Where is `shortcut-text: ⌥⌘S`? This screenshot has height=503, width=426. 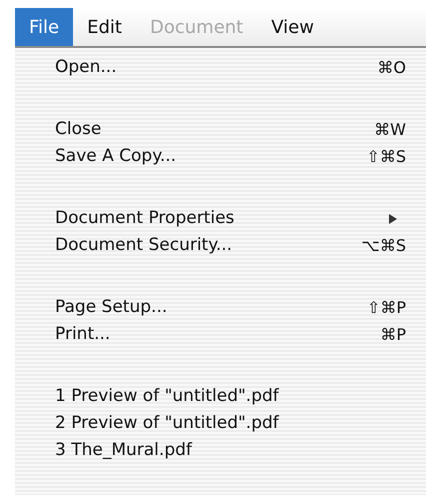
shortcut-text: ⌥⌘S is located at coordinates (383, 245).